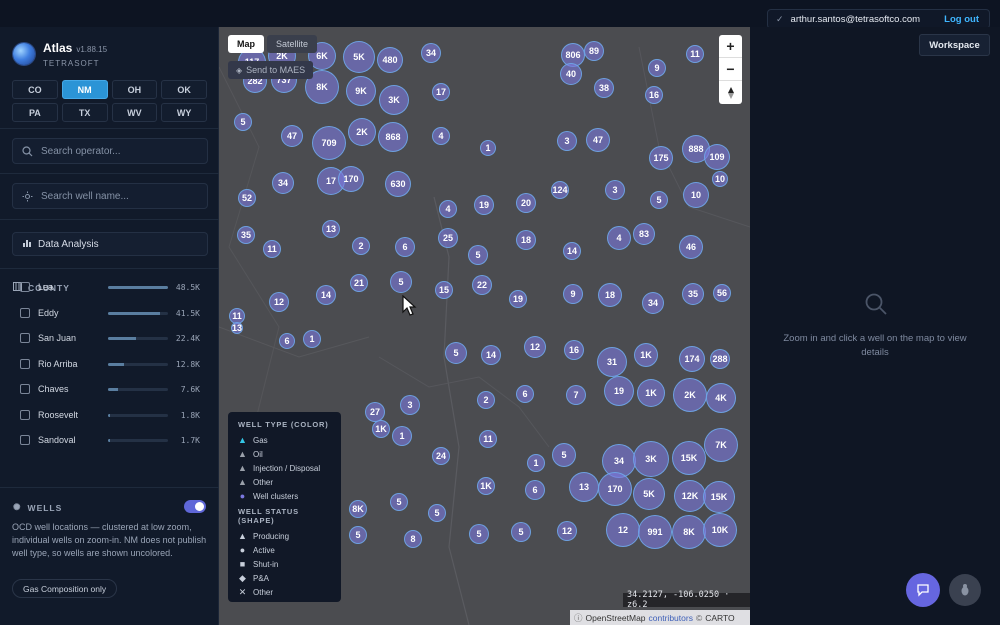  Describe the element at coordinates (691, 247) in the screenshot. I see `well-cluster: 46` at that location.